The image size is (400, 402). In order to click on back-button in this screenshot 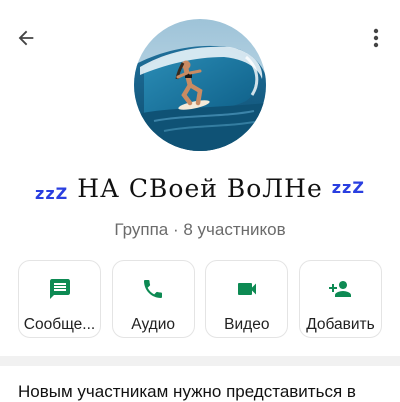, I will do `click(26, 38)`.